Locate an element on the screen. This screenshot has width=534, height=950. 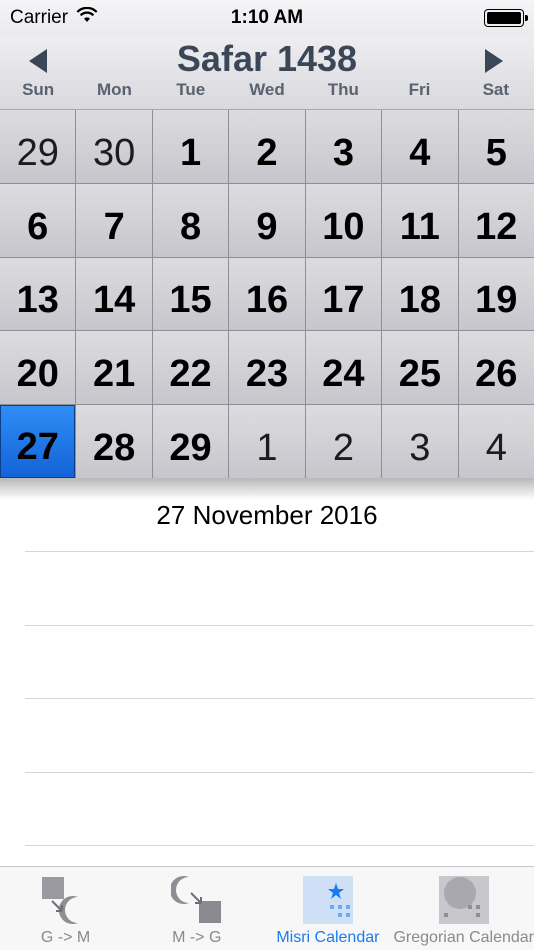
calendar-day: 16 is located at coordinates (267, 294).